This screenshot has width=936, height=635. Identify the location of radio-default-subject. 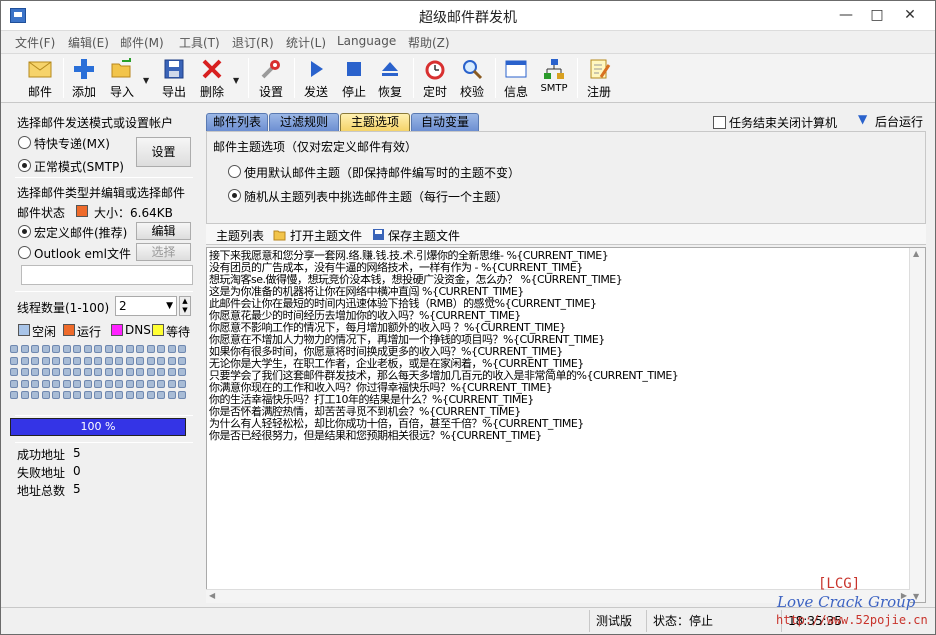
(234, 171).